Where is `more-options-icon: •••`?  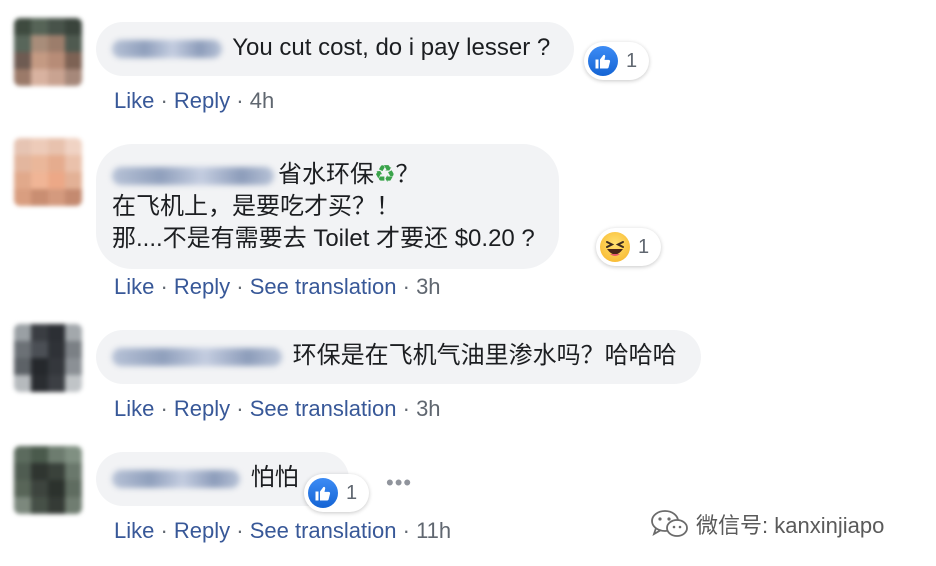
more-options-icon: ••• is located at coordinates (399, 483).